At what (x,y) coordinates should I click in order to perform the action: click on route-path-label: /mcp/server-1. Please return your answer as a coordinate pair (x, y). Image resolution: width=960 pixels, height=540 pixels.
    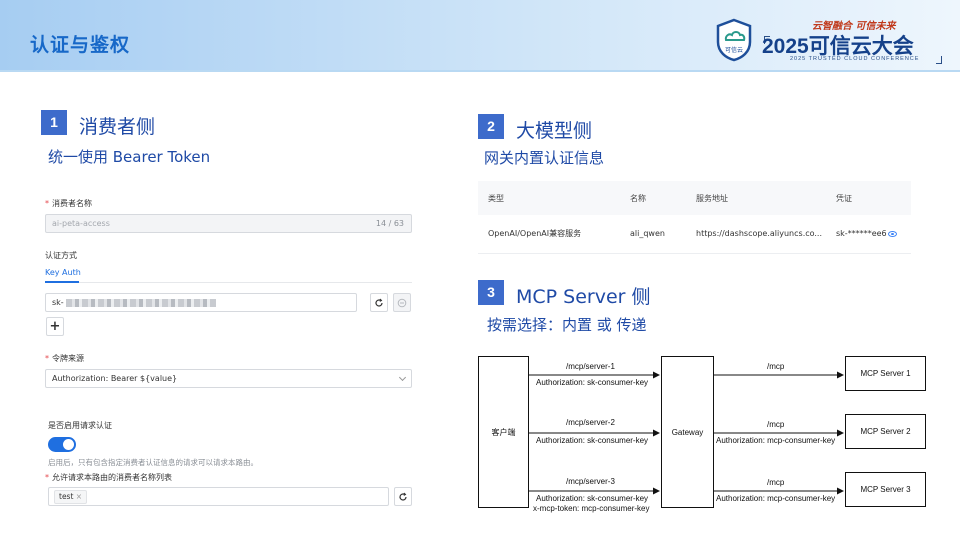
    Looking at the image, I should click on (590, 367).